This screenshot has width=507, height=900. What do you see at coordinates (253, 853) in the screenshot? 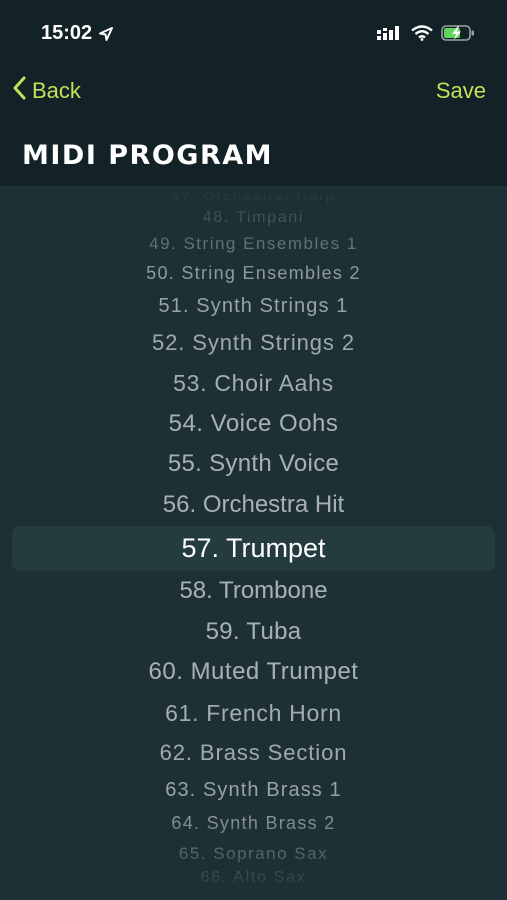
I see `picker-item: 65. Soprano Sax` at bounding box center [253, 853].